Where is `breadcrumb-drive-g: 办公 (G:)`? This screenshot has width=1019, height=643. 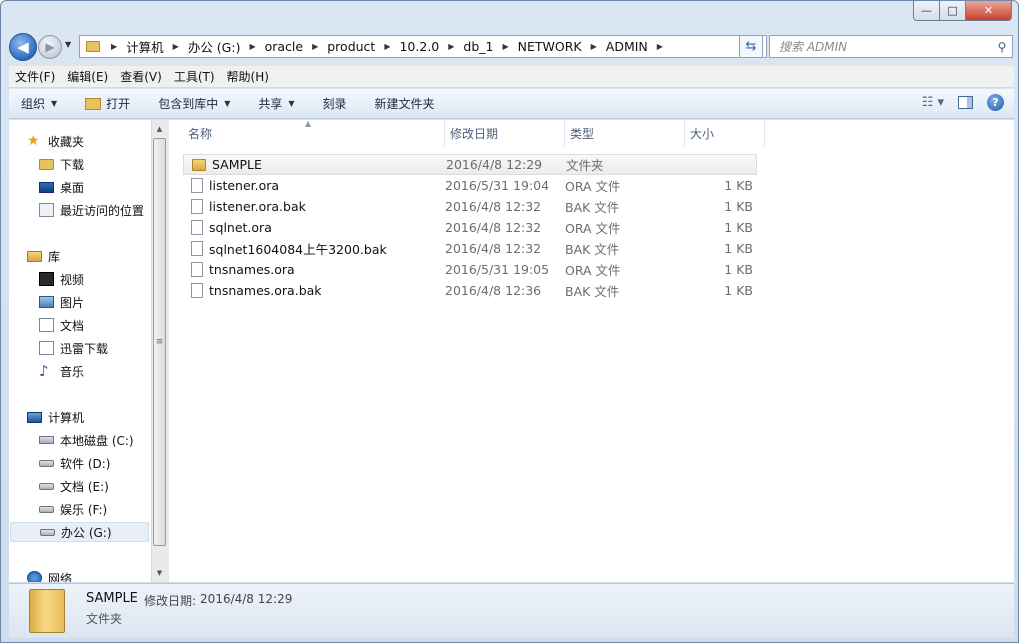 breadcrumb-drive-g: 办公 (G:) is located at coordinates (214, 46).